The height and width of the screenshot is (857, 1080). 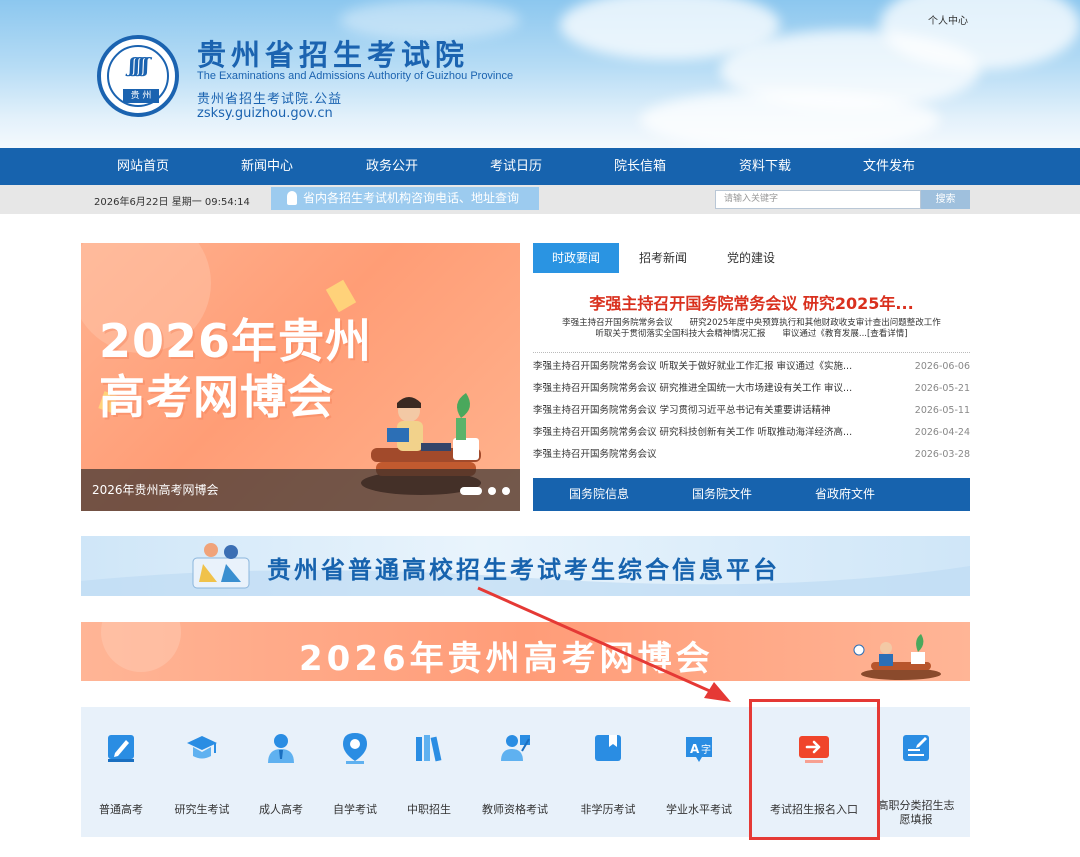 What do you see at coordinates (942, 410) in the screenshot?
I see `news-item-date: 2026-05-11` at bounding box center [942, 410].